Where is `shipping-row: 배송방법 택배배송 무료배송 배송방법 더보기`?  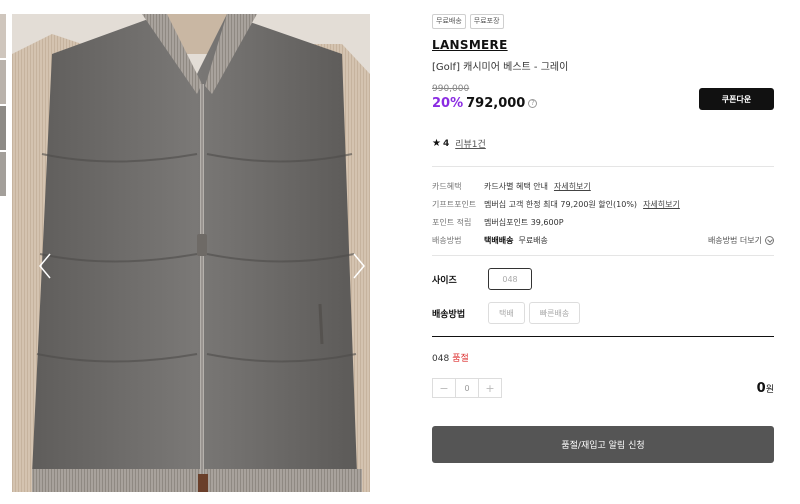 shipping-row: 배송방법 택배배송 무료배송 배송방법 더보기 is located at coordinates (603, 240).